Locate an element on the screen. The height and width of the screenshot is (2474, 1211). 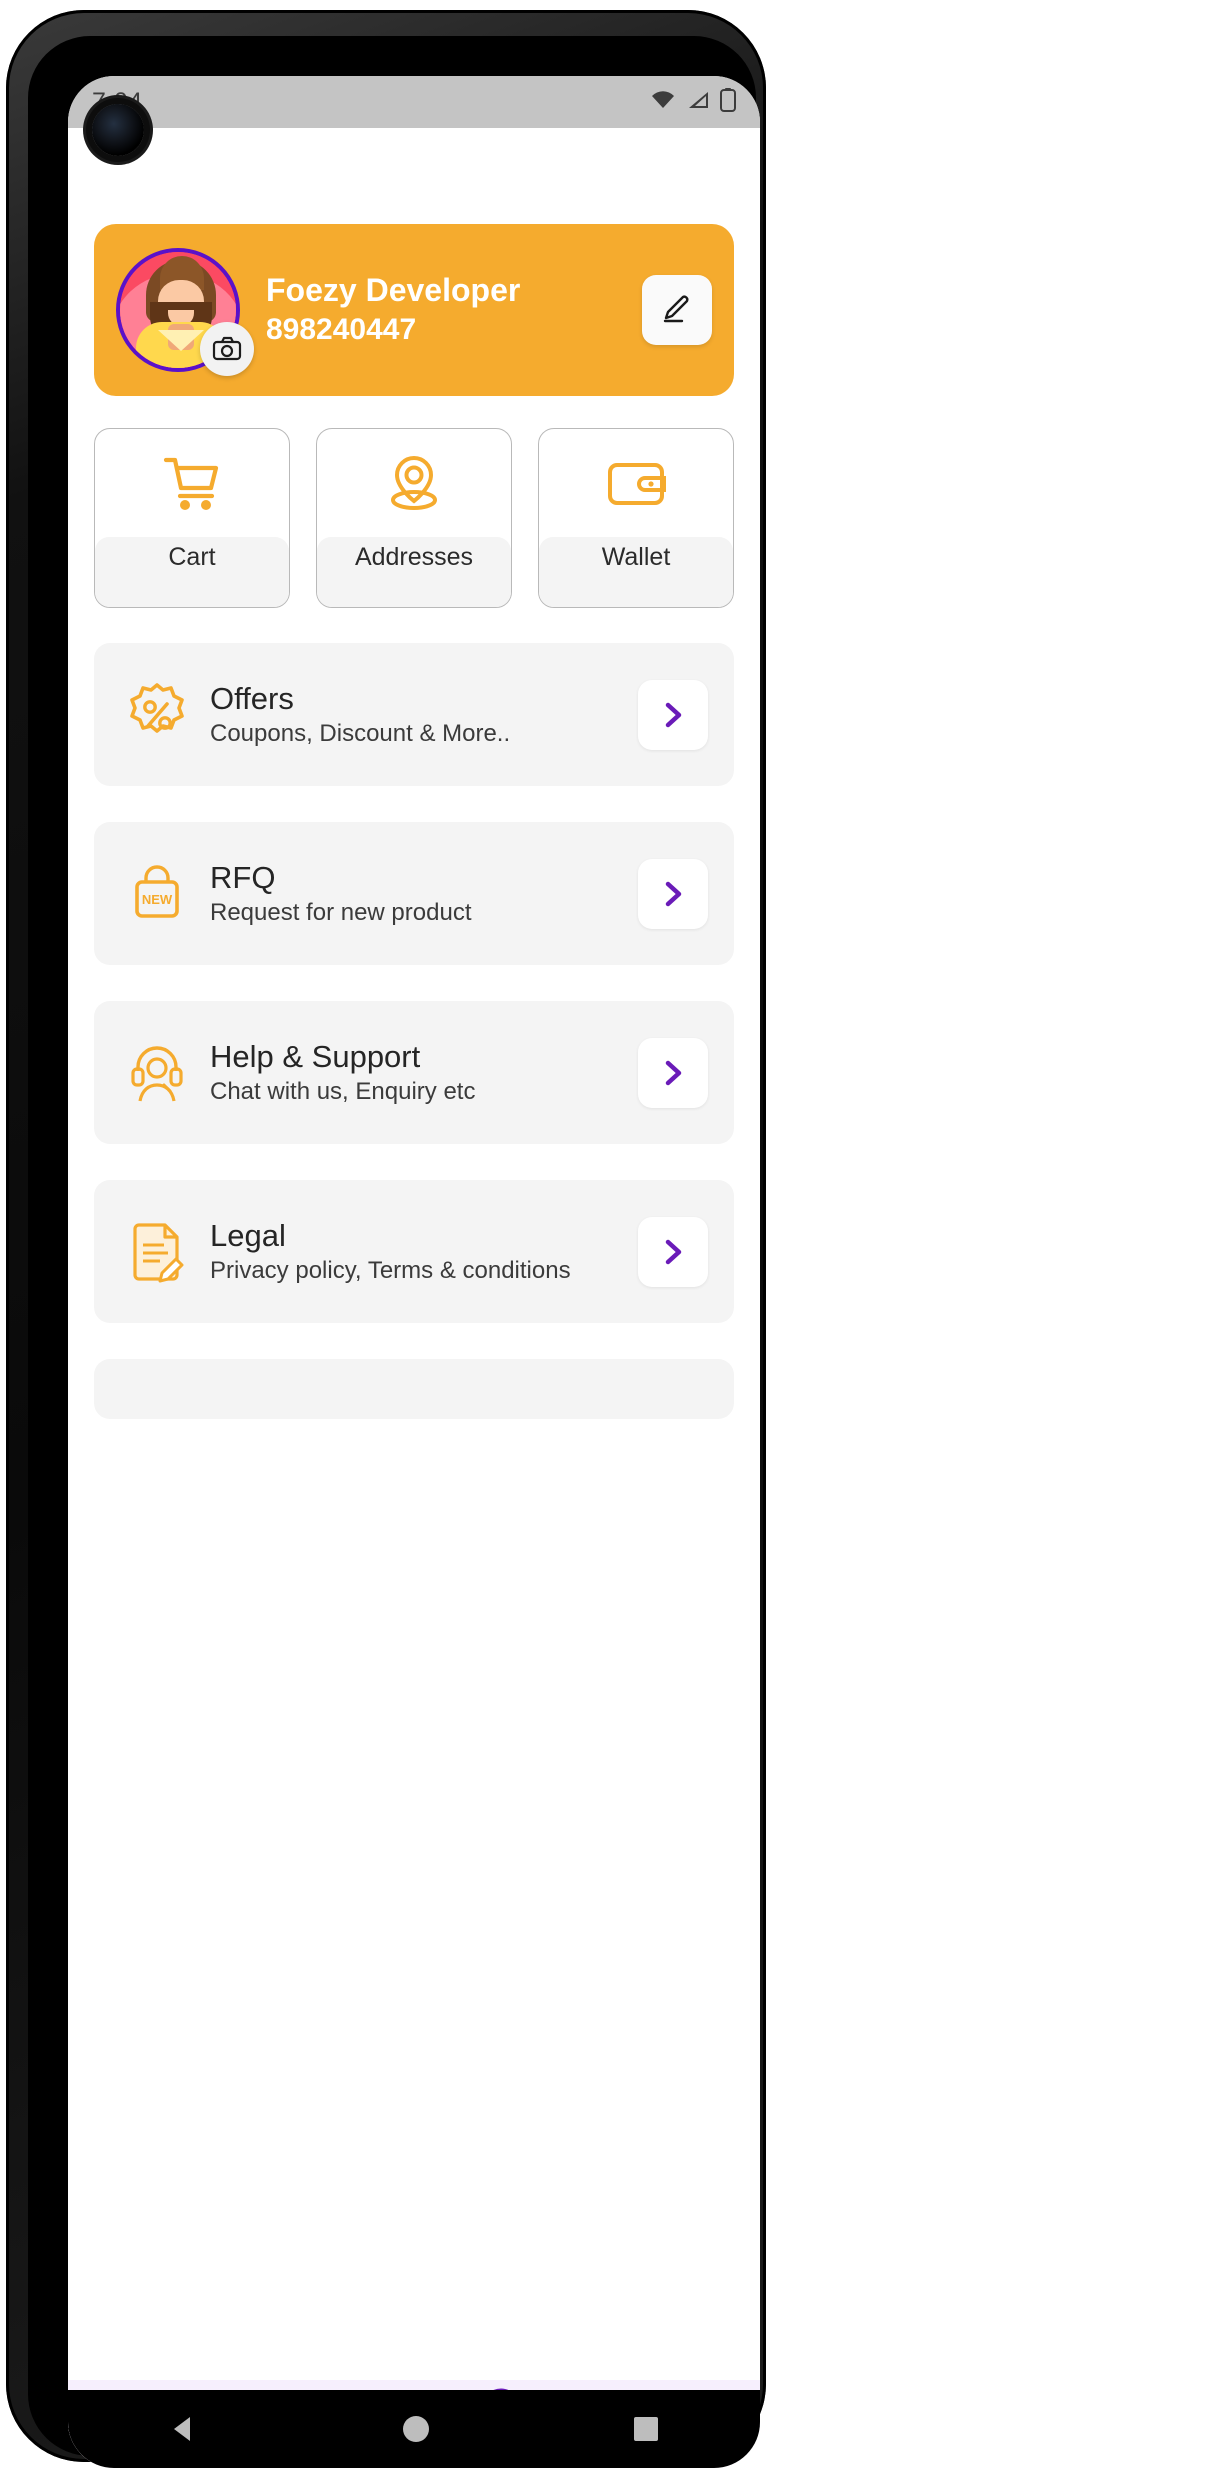
quick-action-tiles: Cart Addresses Wallet is located at coordinates (414, 518).